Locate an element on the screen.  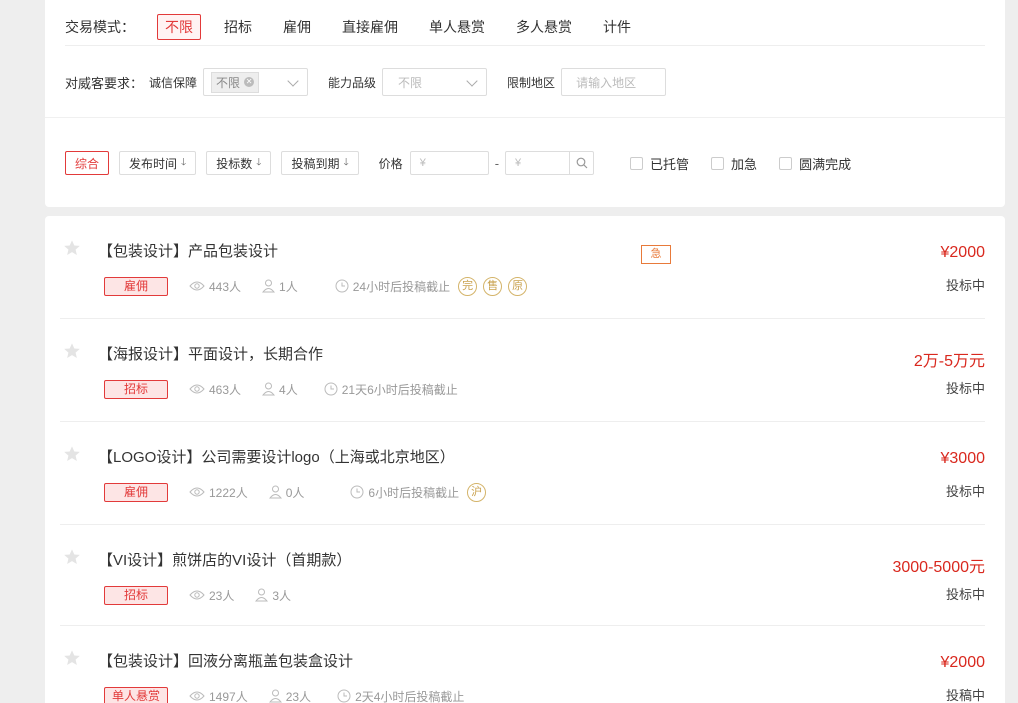
deadline: 2天4小时后投稿截止 is located at coordinates (400, 695).